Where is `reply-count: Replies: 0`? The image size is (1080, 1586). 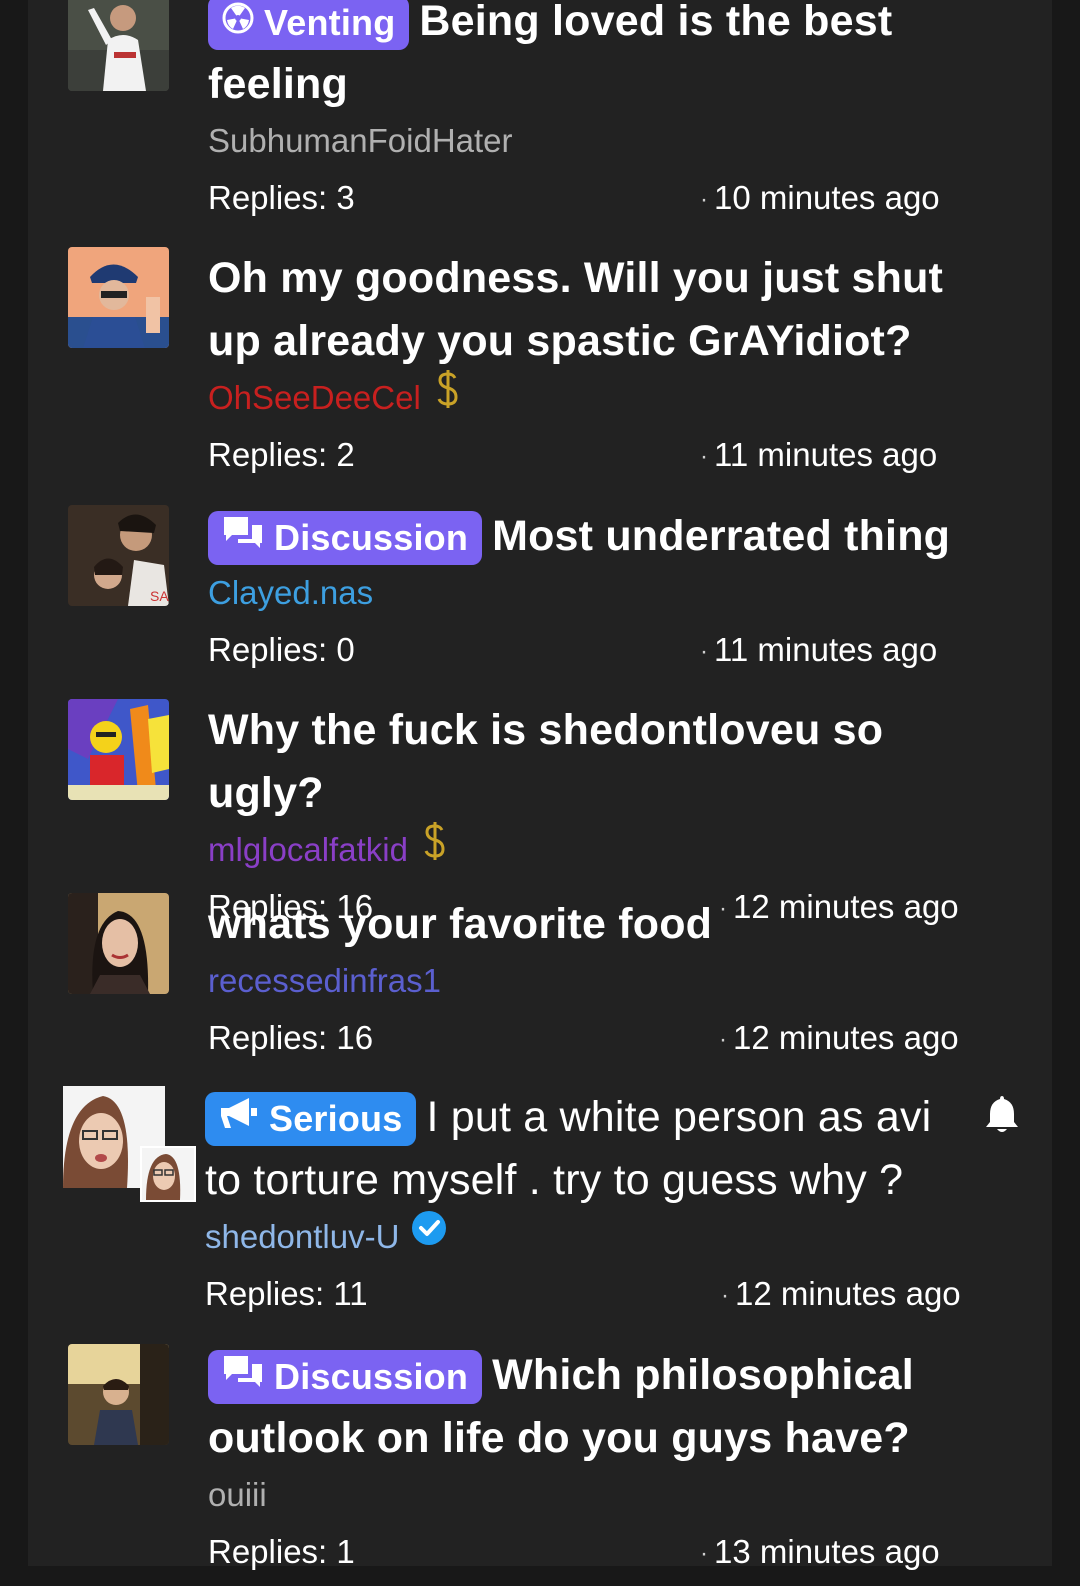
reply-count: Replies: 0 is located at coordinates (281, 649).